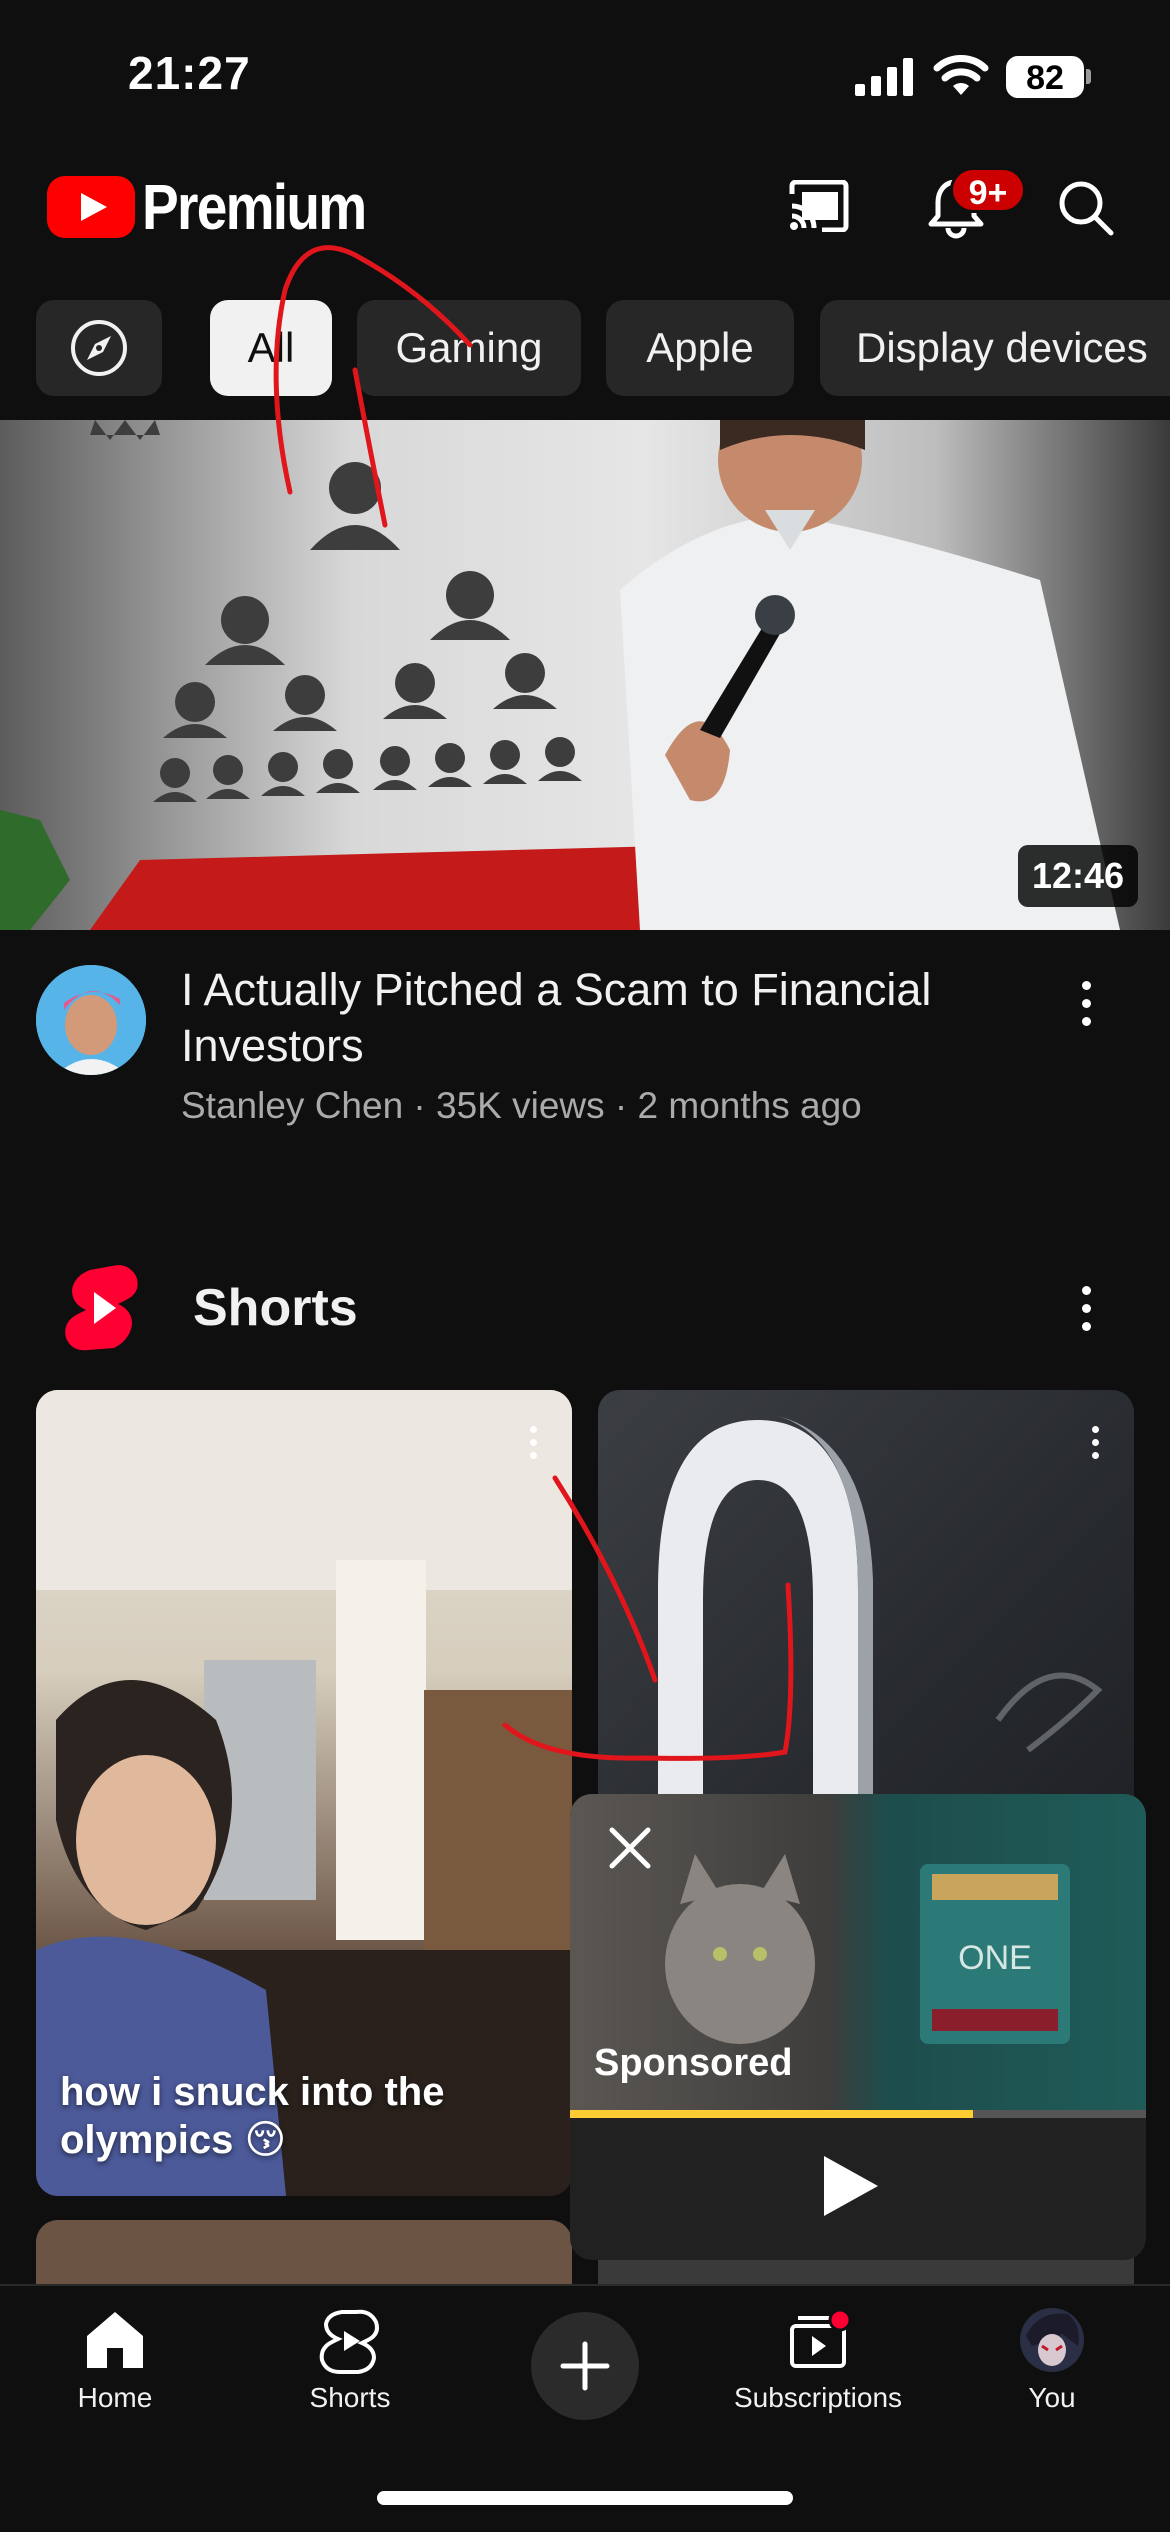 The height and width of the screenshot is (2532, 1170). I want to click on plus-icon, so click(585, 2366).